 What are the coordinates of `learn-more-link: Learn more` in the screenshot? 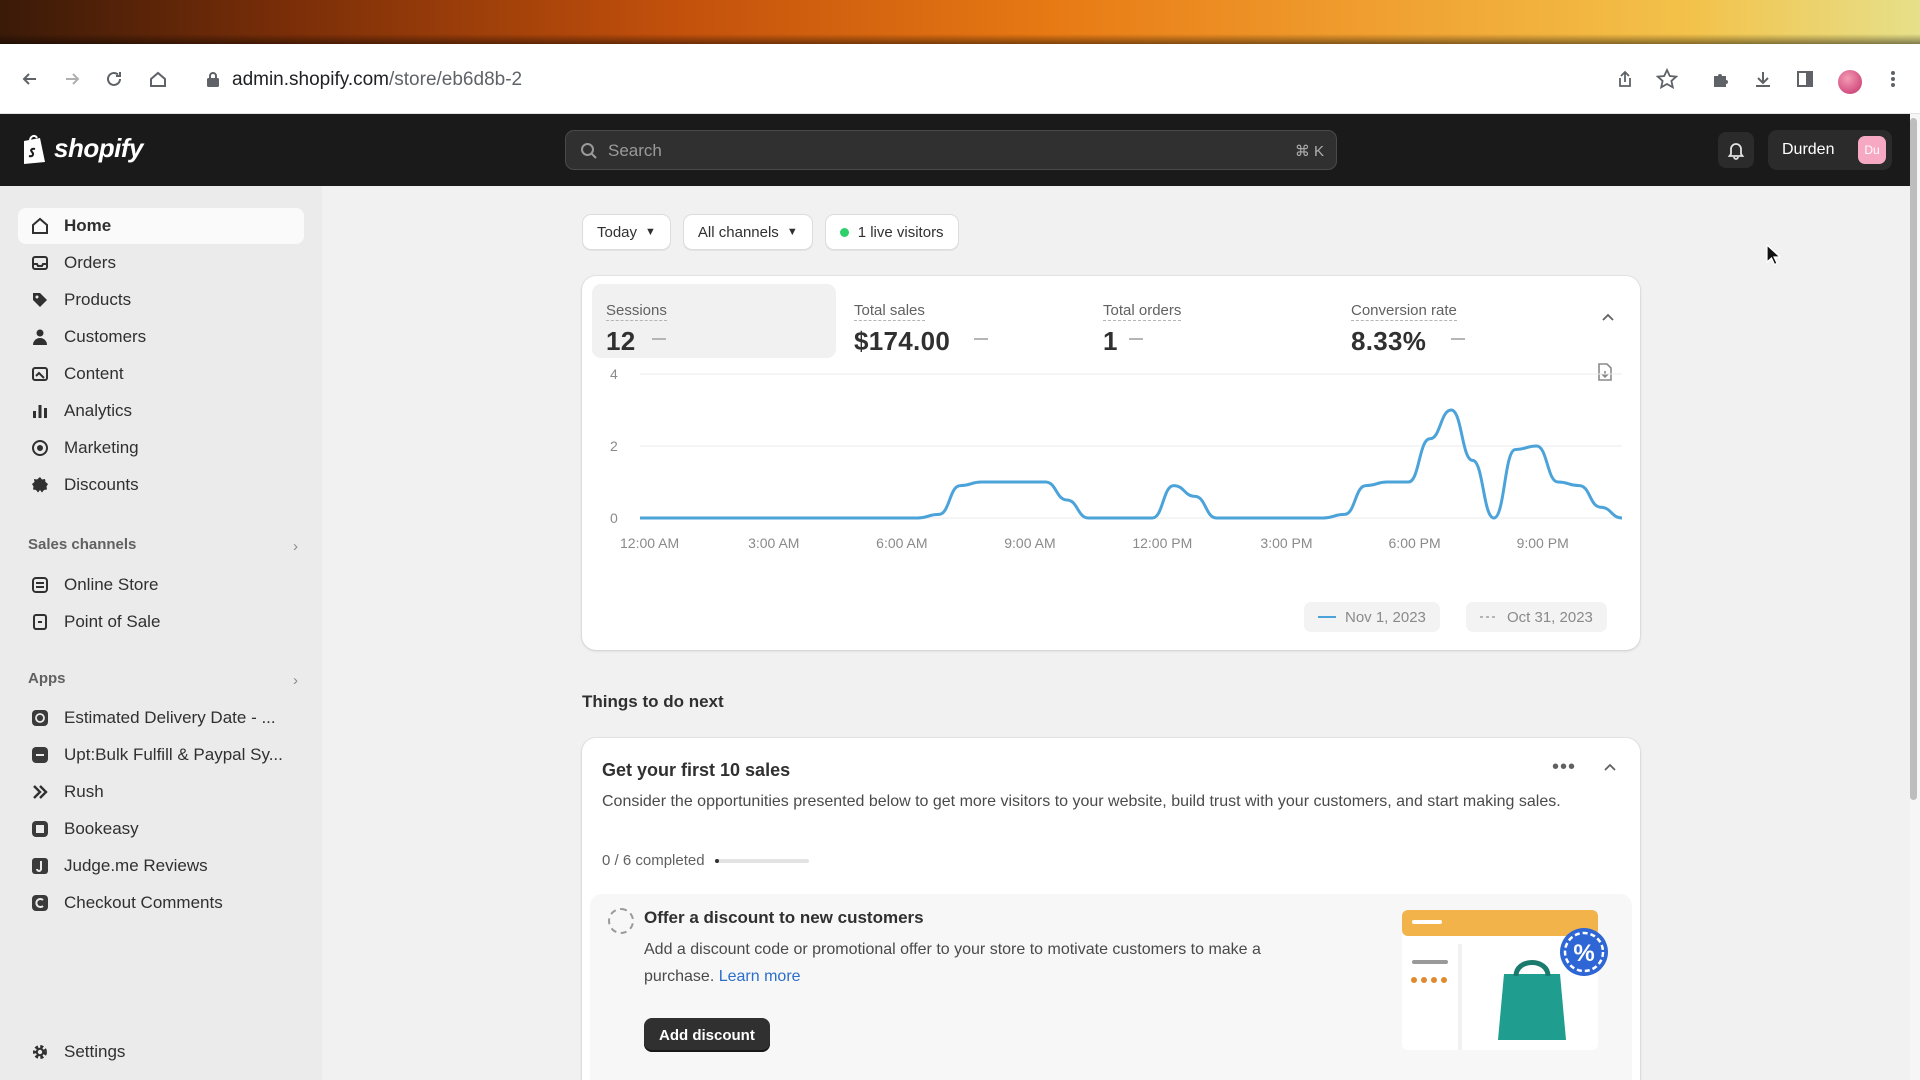 It's located at (760, 976).